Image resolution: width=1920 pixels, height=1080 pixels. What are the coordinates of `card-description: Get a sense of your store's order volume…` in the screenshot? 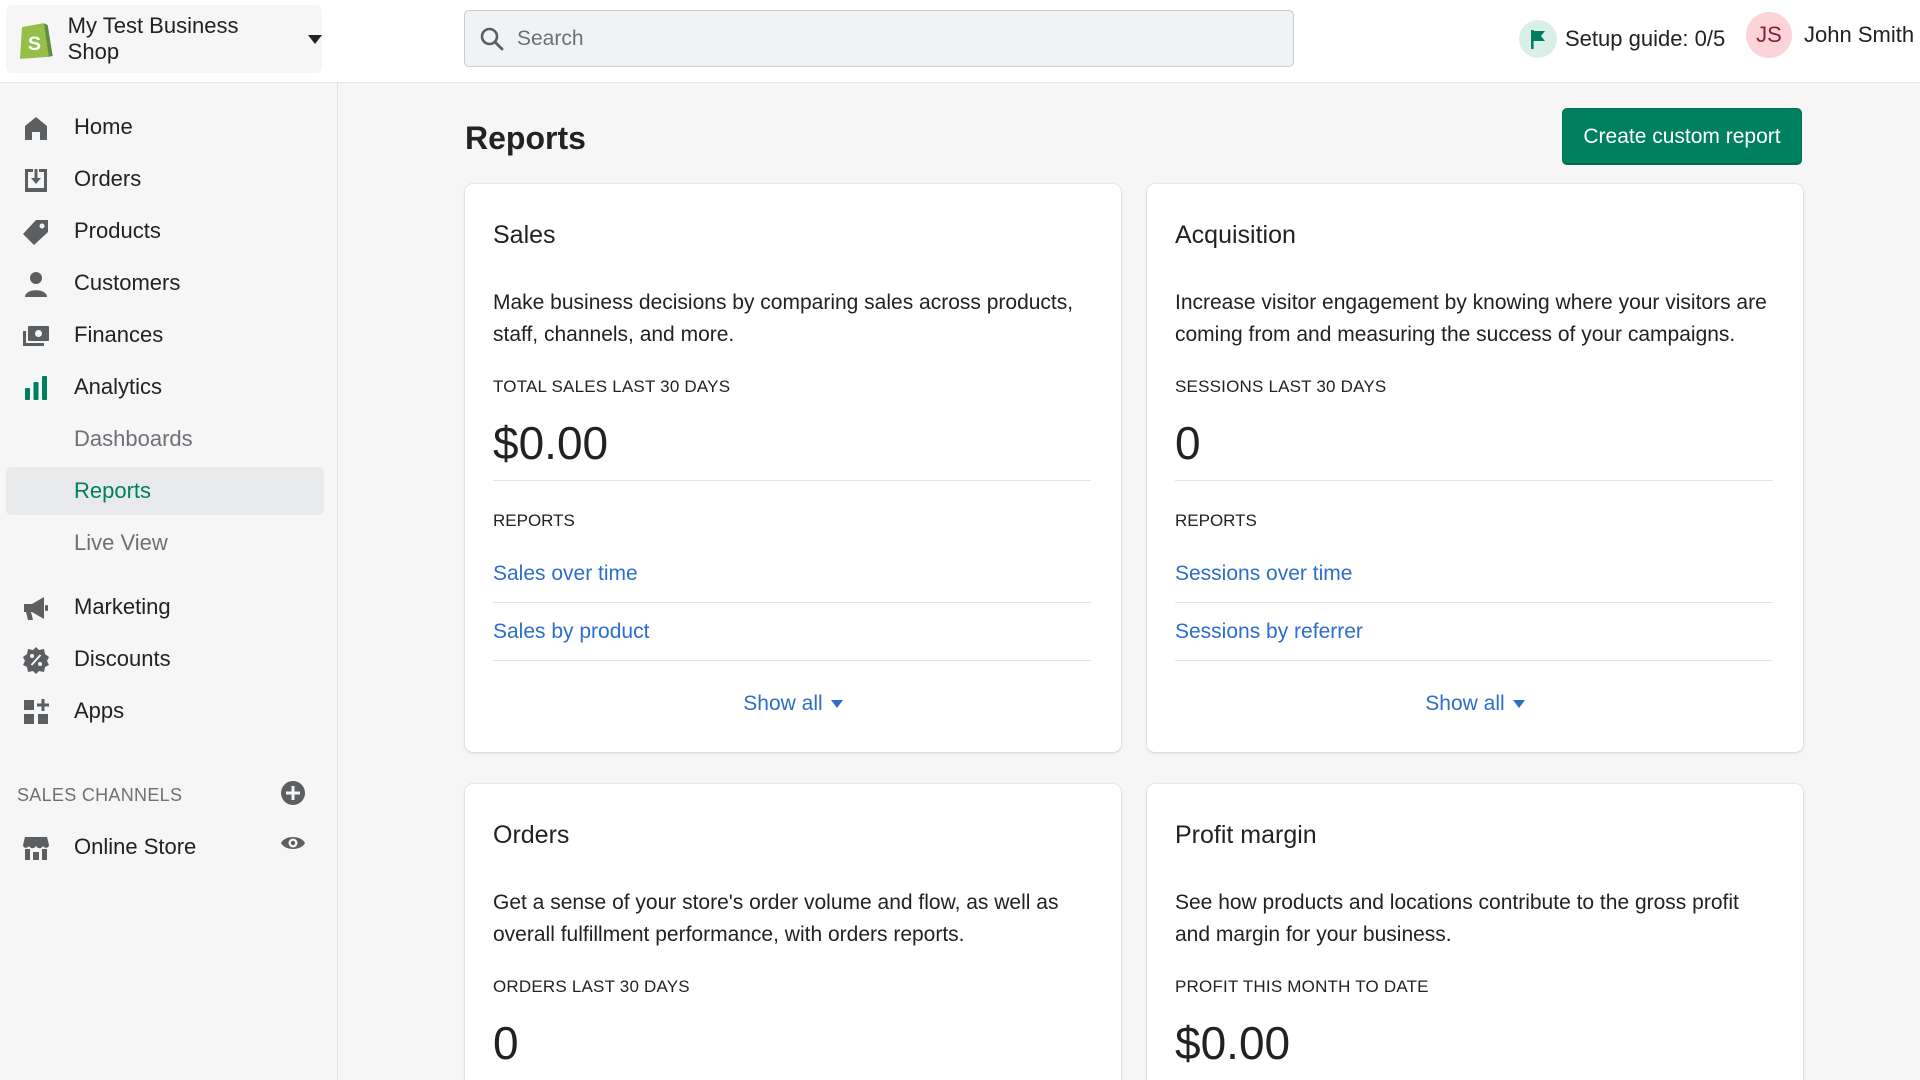 It's located at (776, 918).